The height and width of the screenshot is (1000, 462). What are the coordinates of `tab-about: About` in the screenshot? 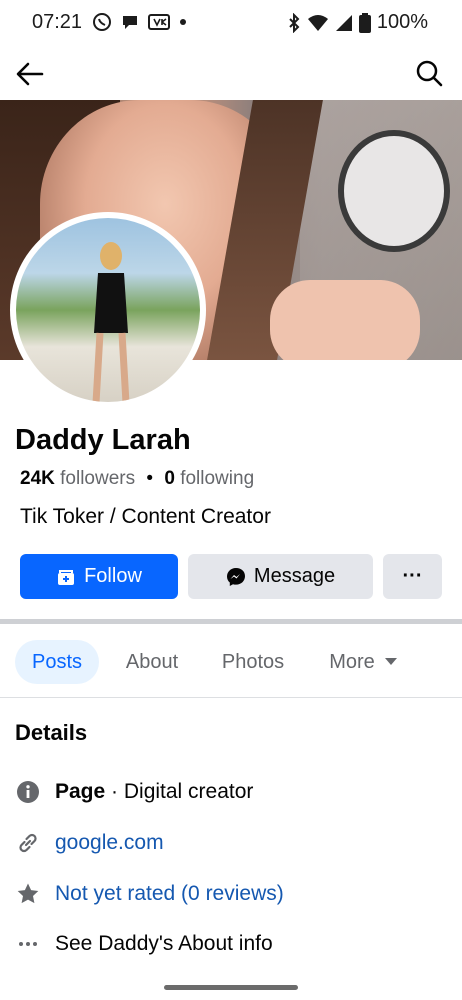 It's located at (152, 662).